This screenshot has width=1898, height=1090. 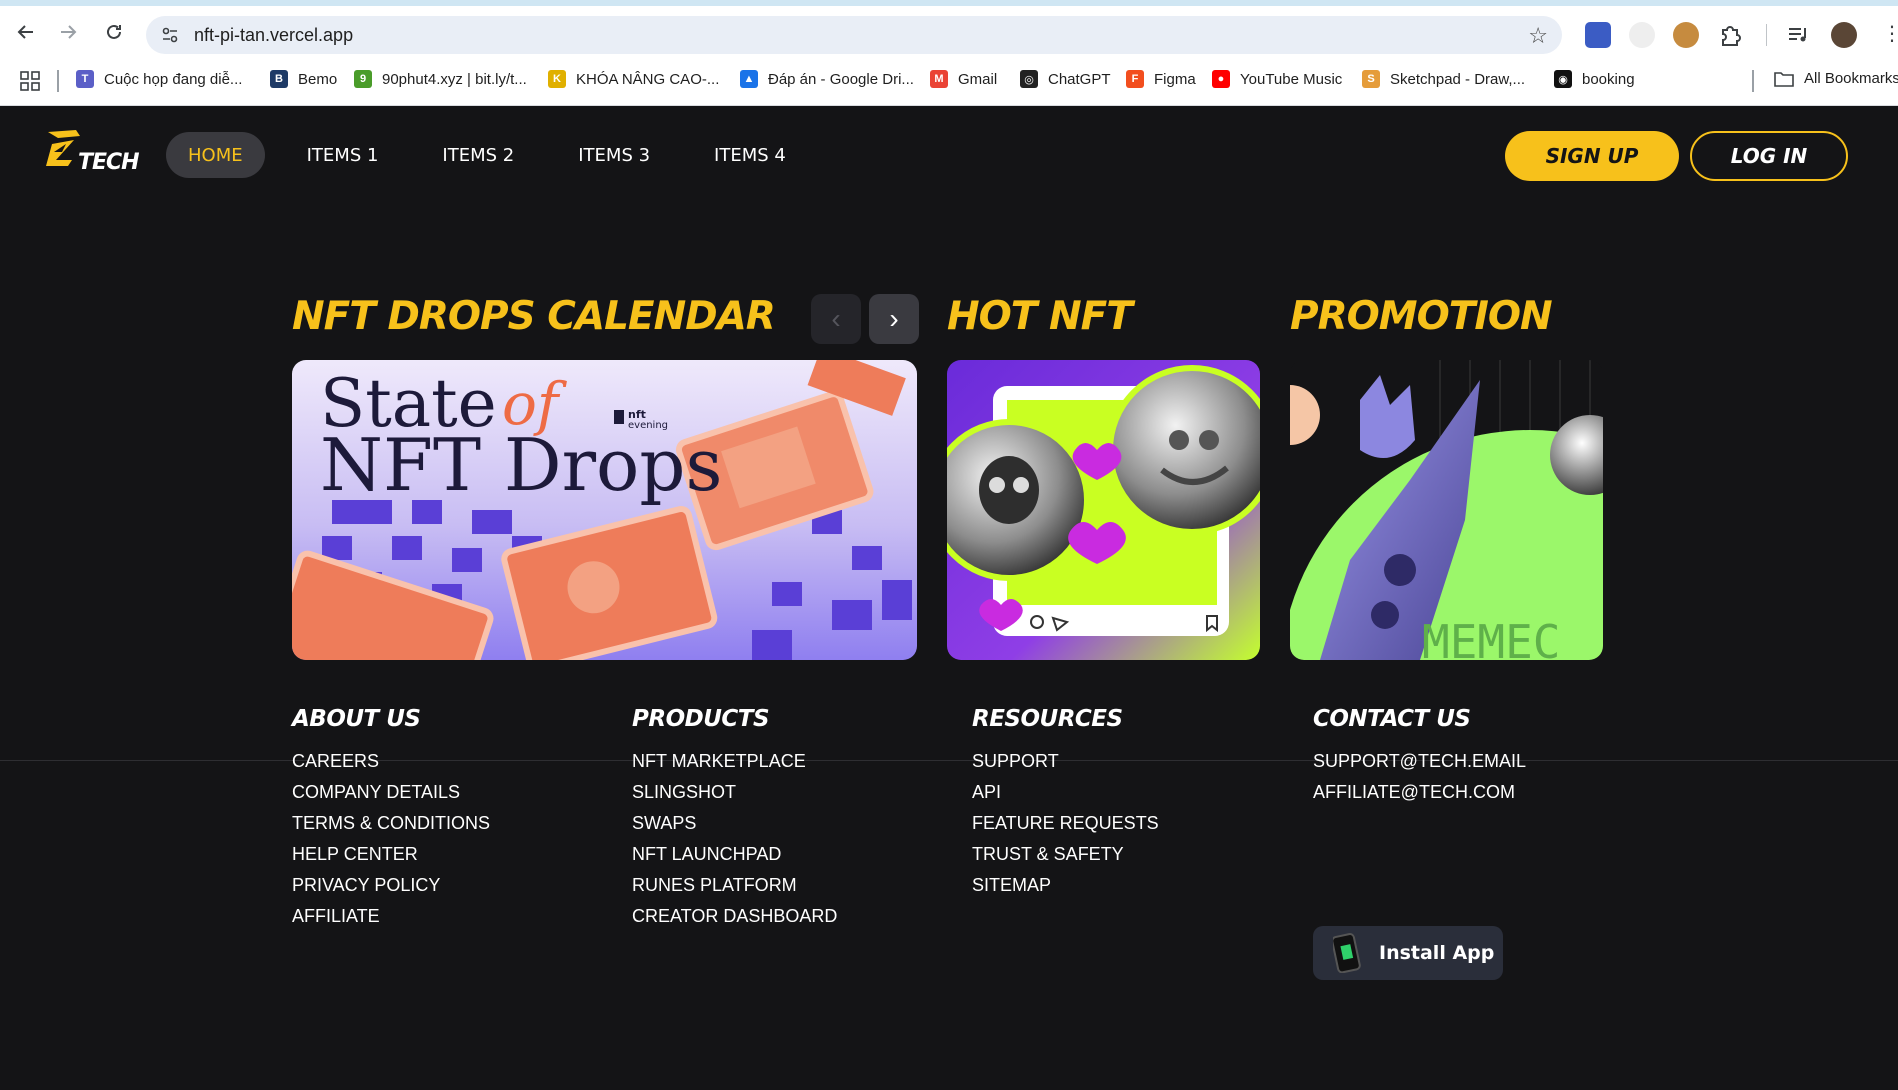 I want to click on nav-items-4: ITEMS 4, so click(x=750, y=155).